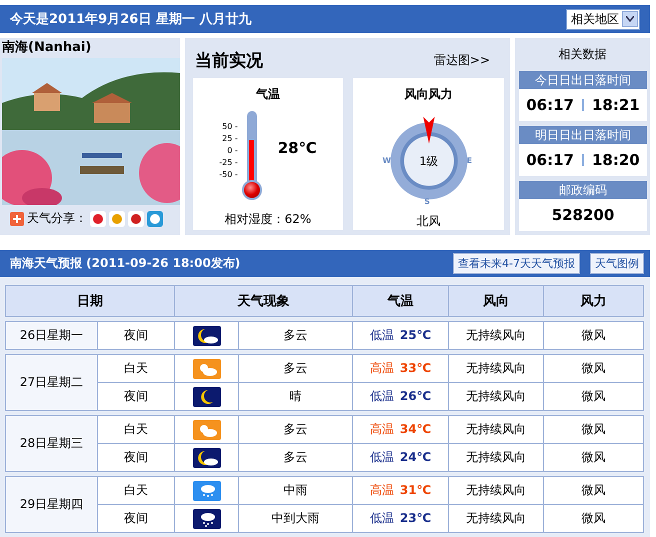 This screenshot has height=537, width=656. I want to click on column-header: 风向, so click(496, 301).